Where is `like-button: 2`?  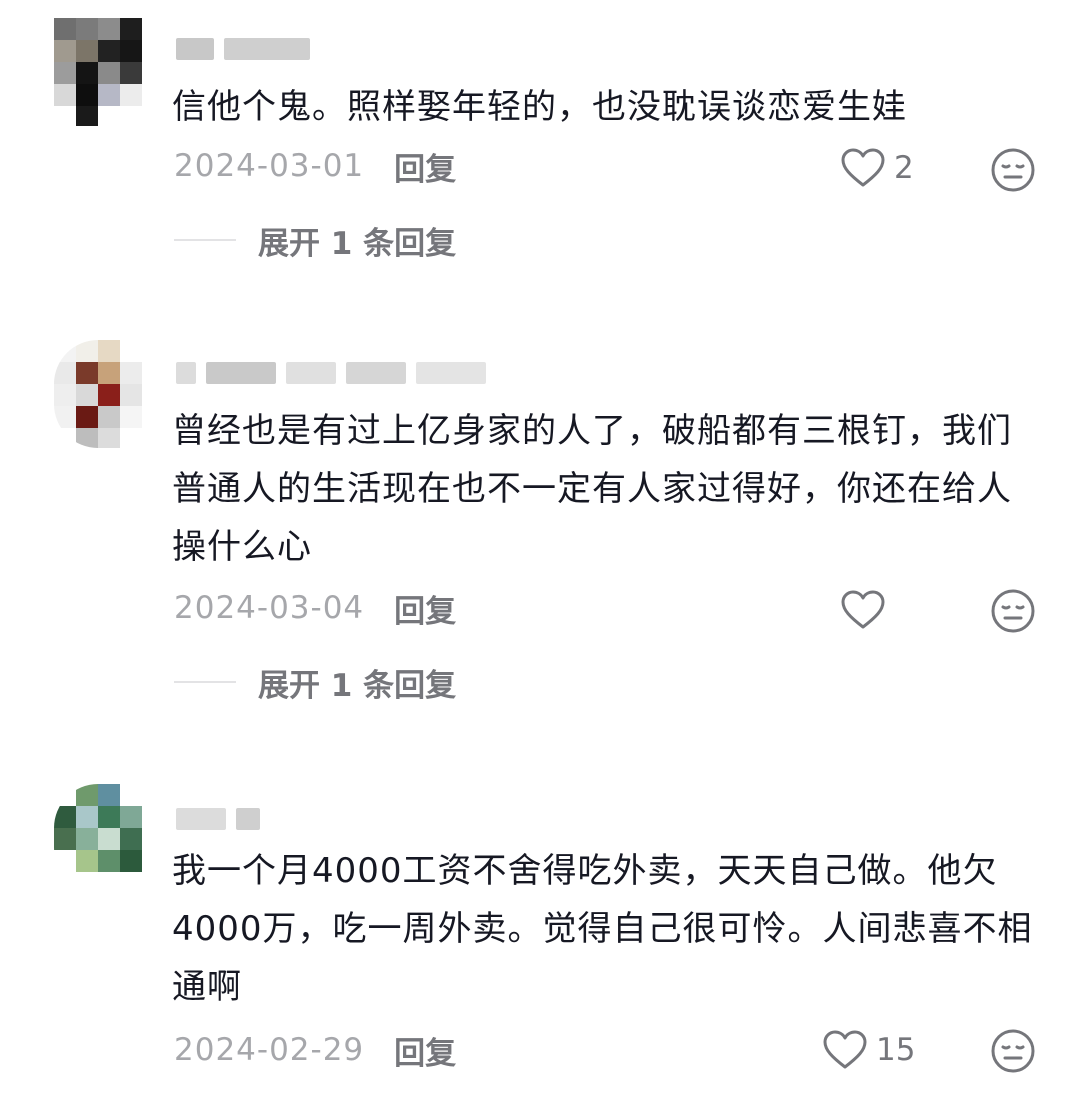
like-button: 2 is located at coordinates (877, 168).